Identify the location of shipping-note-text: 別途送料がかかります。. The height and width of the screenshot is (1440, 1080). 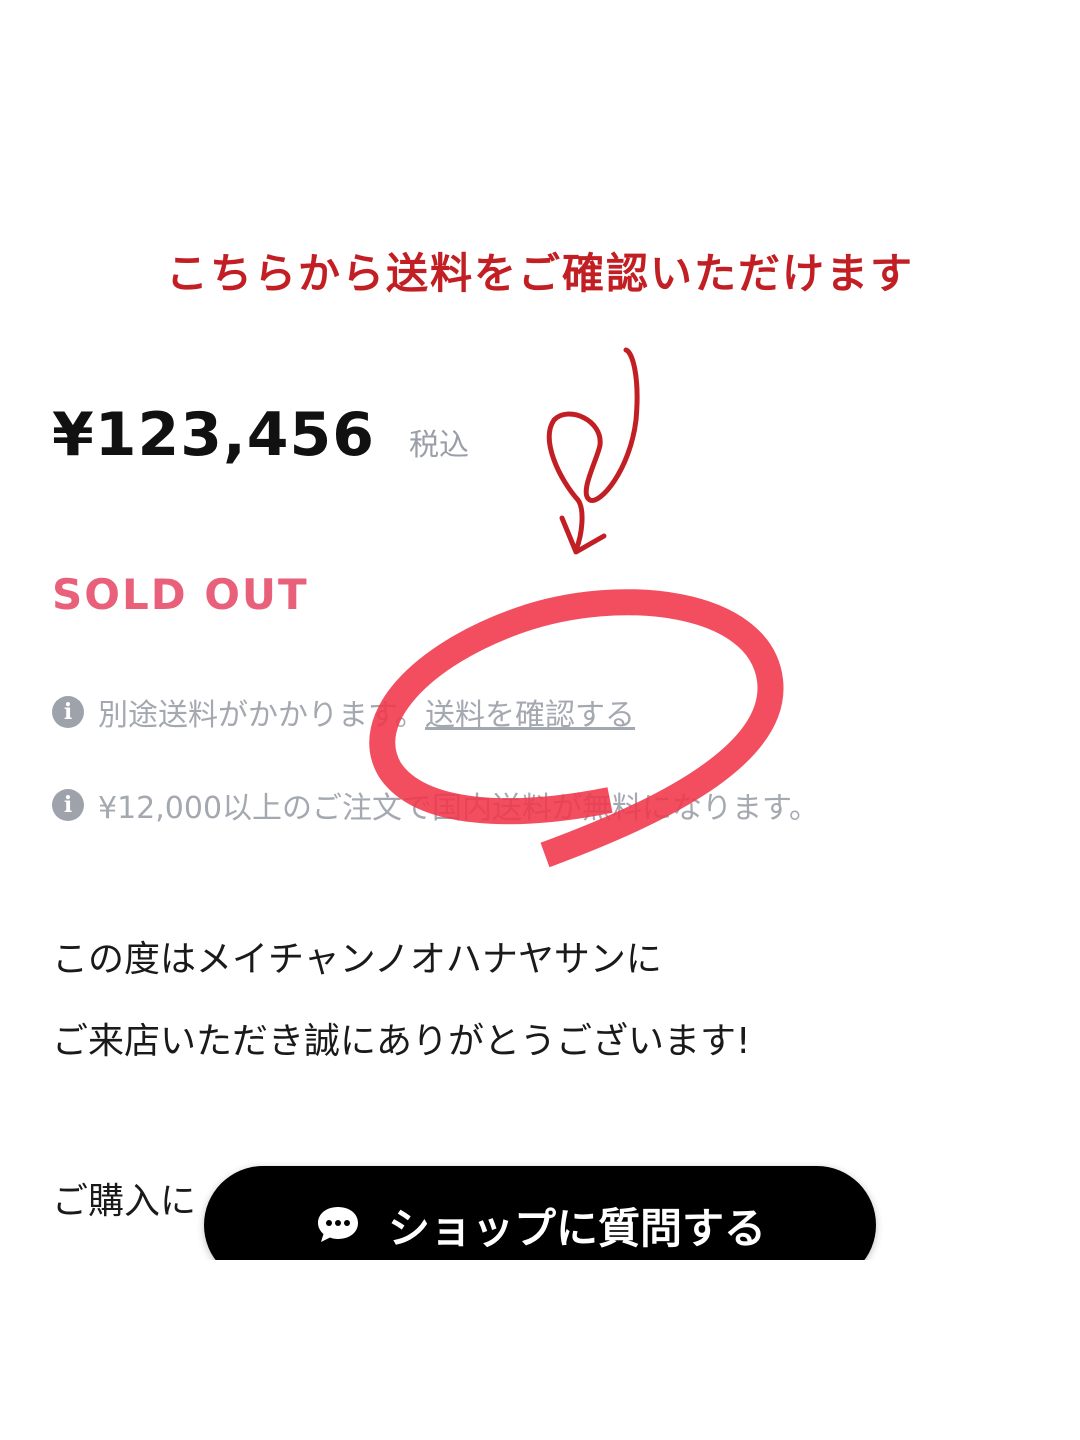
(261, 715).